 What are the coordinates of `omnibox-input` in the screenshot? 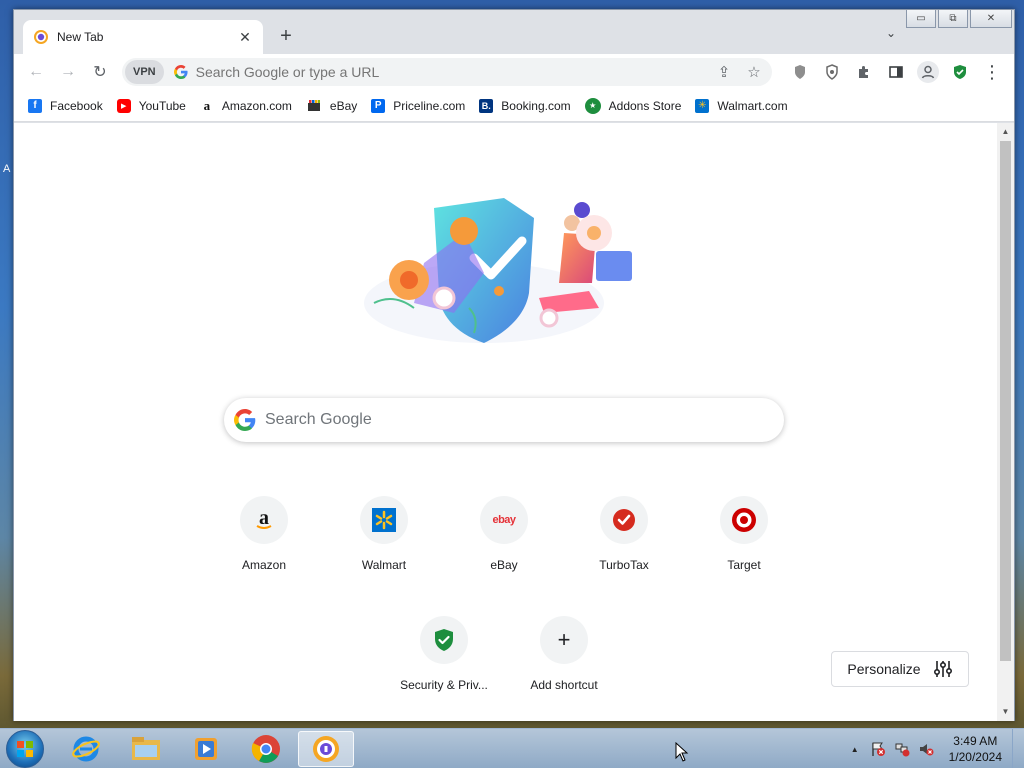 It's located at (453, 72).